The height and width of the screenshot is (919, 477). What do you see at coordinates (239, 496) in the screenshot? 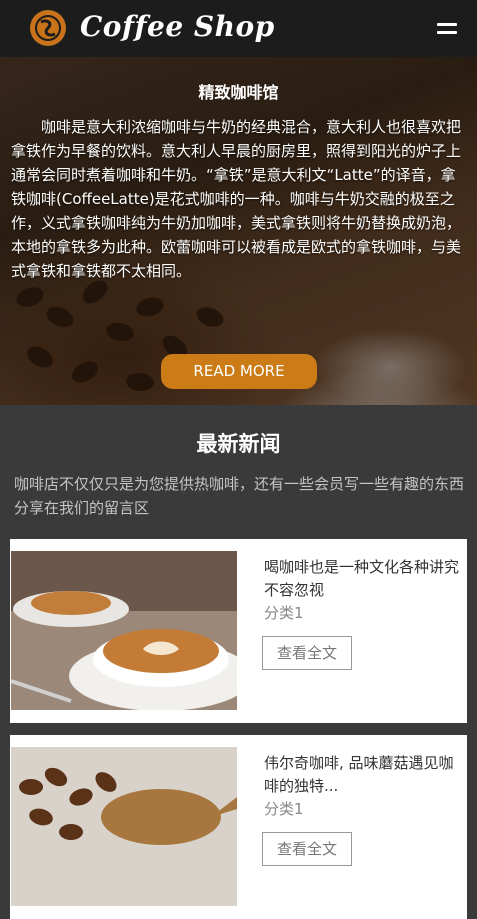
I see `news-section-description: 咖啡店不仅仅只是为您提供热咖啡，还有一些会员写一些有趣的东西分享在我们的留言区` at bounding box center [239, 496].